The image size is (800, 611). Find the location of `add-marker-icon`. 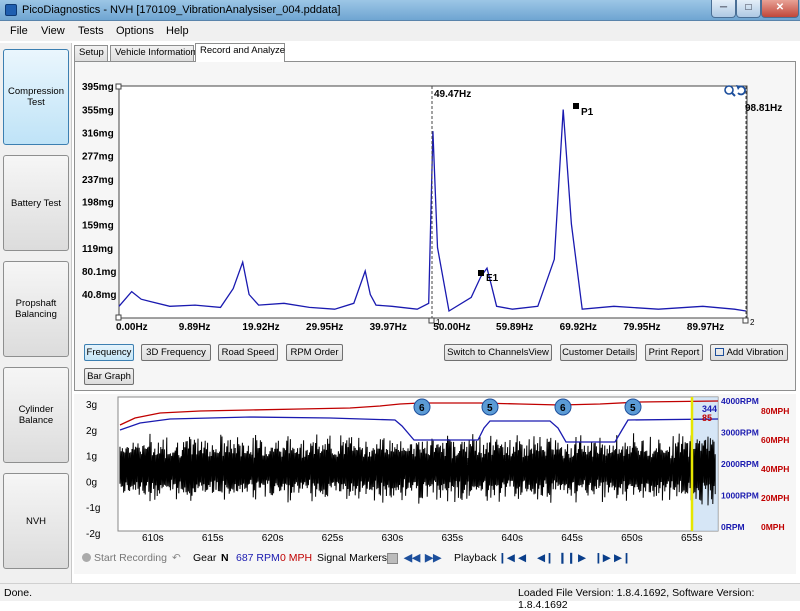

add-marker-icon is located at coordinates (392, 558).